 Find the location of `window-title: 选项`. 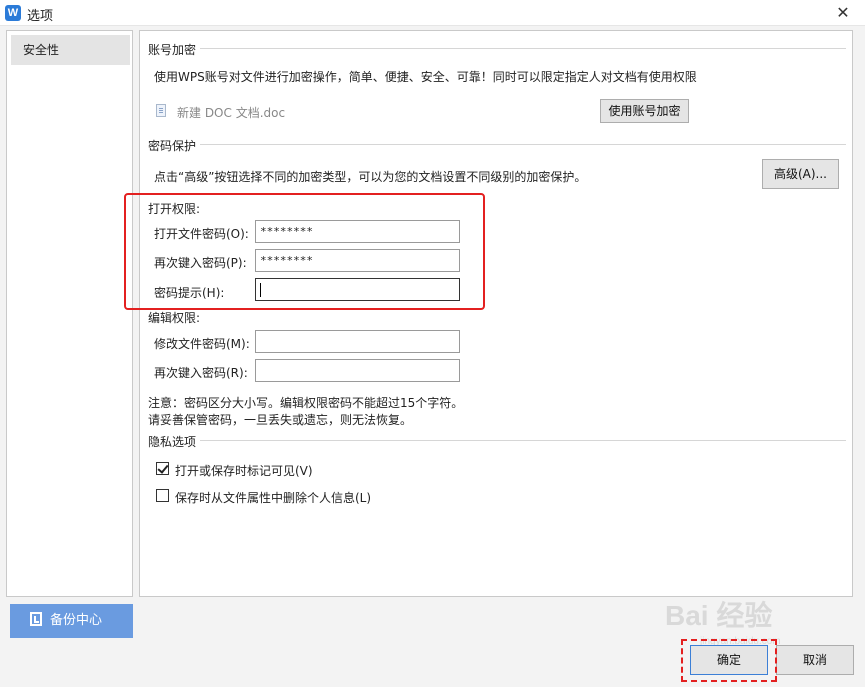

window-title: 选项 is located at coordinates (40, 16).